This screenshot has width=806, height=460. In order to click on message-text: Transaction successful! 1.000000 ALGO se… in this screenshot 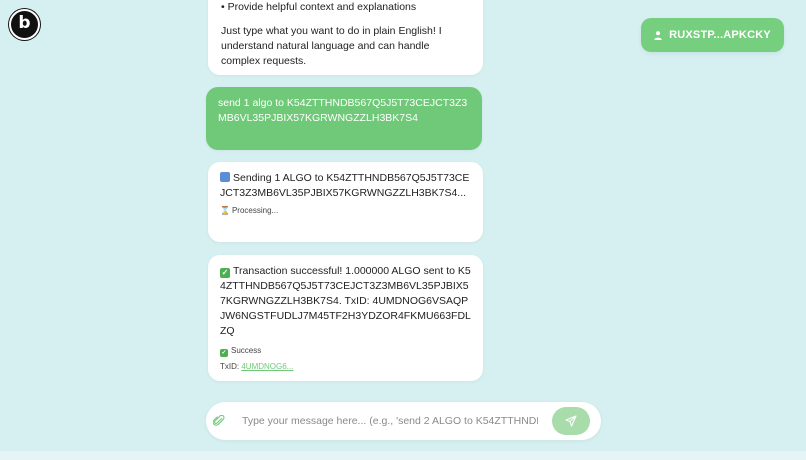, I will do `click(345, 301)`.